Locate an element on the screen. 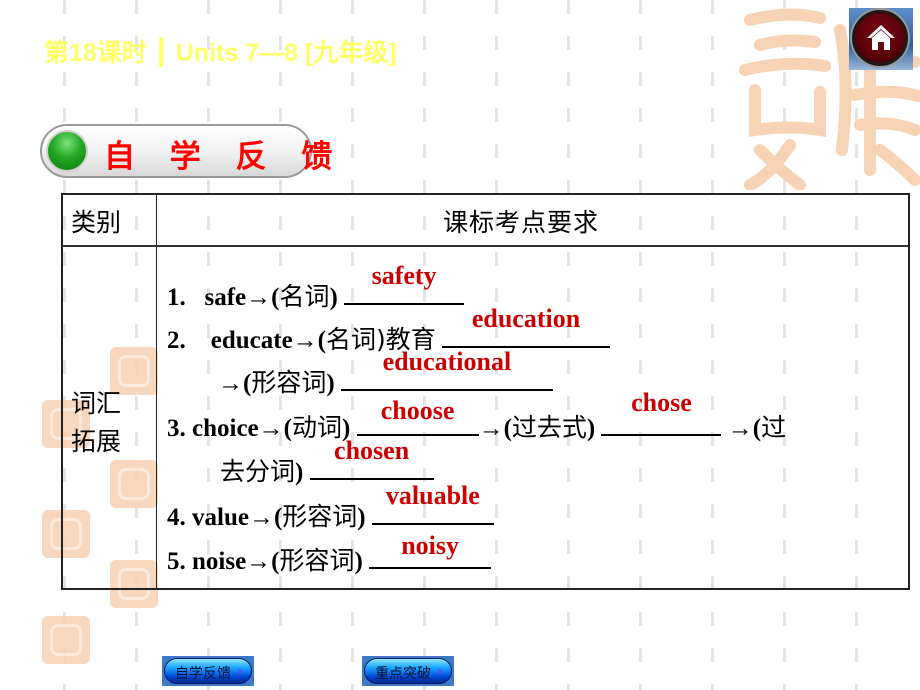  header-category: 类别 is located at coordinates (96, 222).